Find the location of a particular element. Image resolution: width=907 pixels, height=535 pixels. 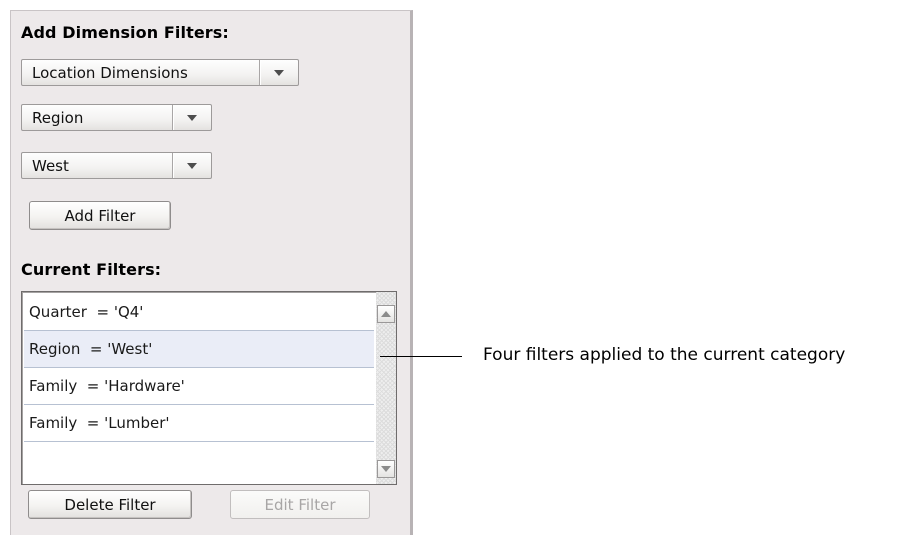

delete-filter-button: Delete Filter is located at coordinates (110, 504).